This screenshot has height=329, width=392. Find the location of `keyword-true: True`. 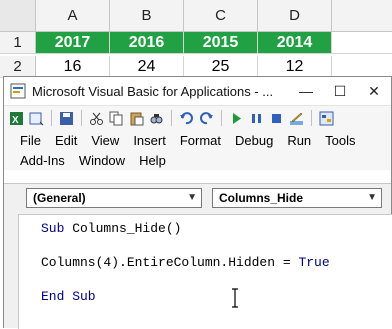

keyword-true: True is located at coordinates (314, 262).